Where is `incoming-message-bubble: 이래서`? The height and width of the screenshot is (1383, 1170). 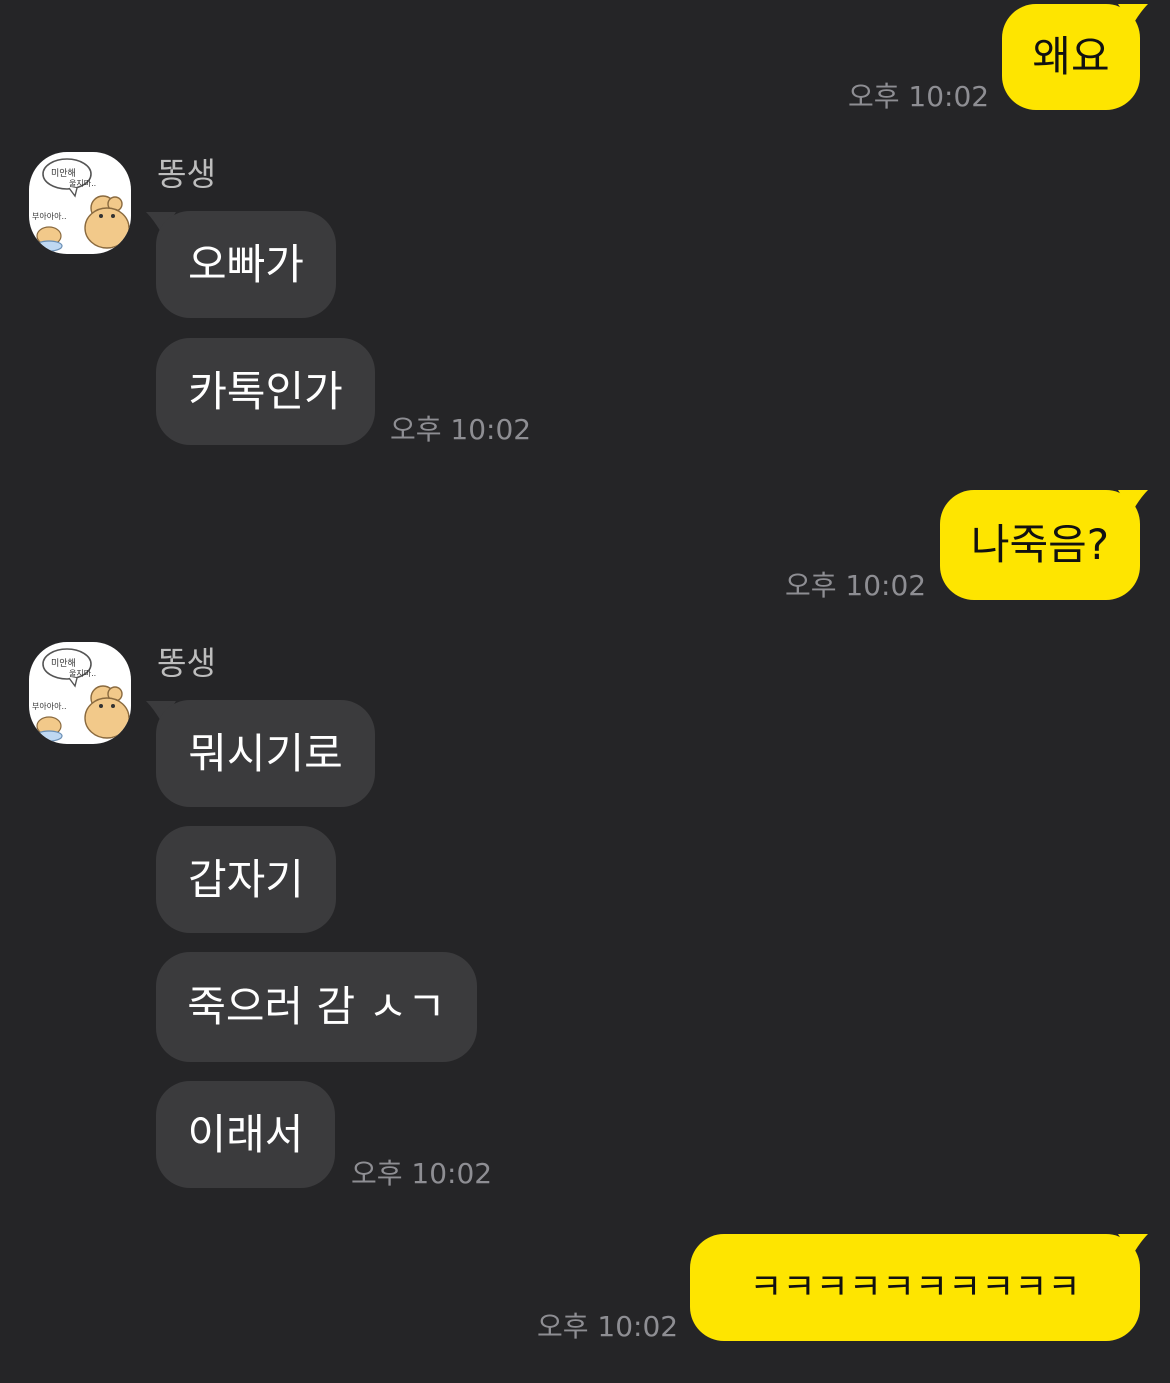 incoming-message-bubble: 이래서 is located at coordinates (245, 1134).